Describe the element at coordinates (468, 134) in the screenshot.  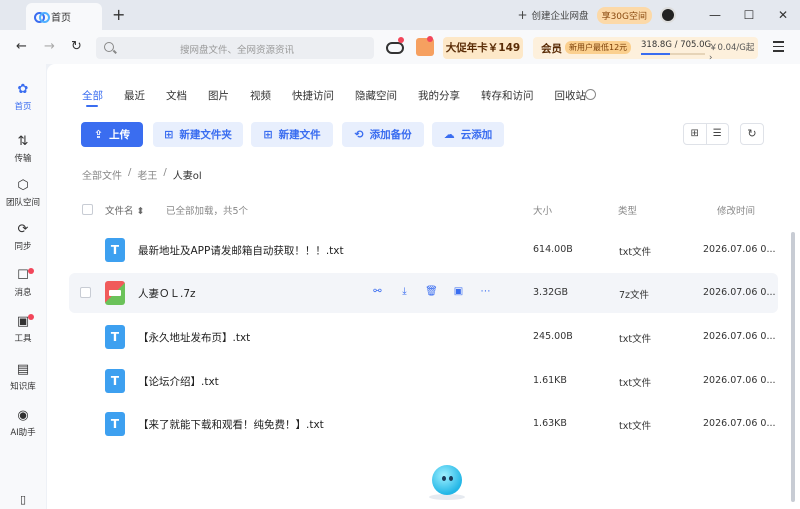
I see `cloud-add-button: ☁ 云添加` at that location.